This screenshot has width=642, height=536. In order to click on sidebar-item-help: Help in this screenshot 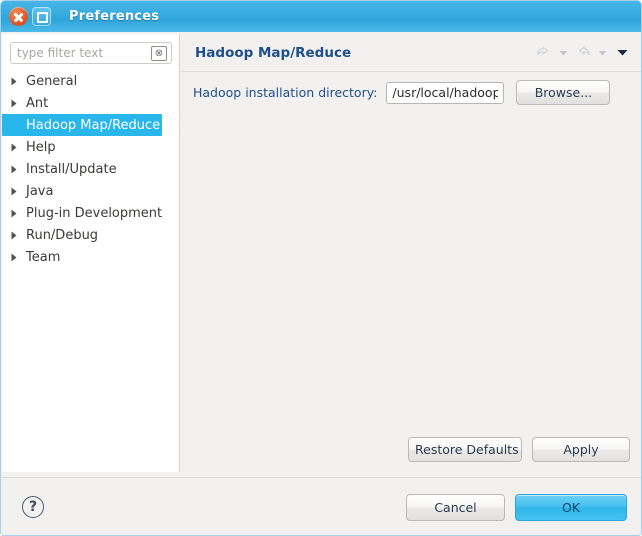, I will do `click(90, 147)`.